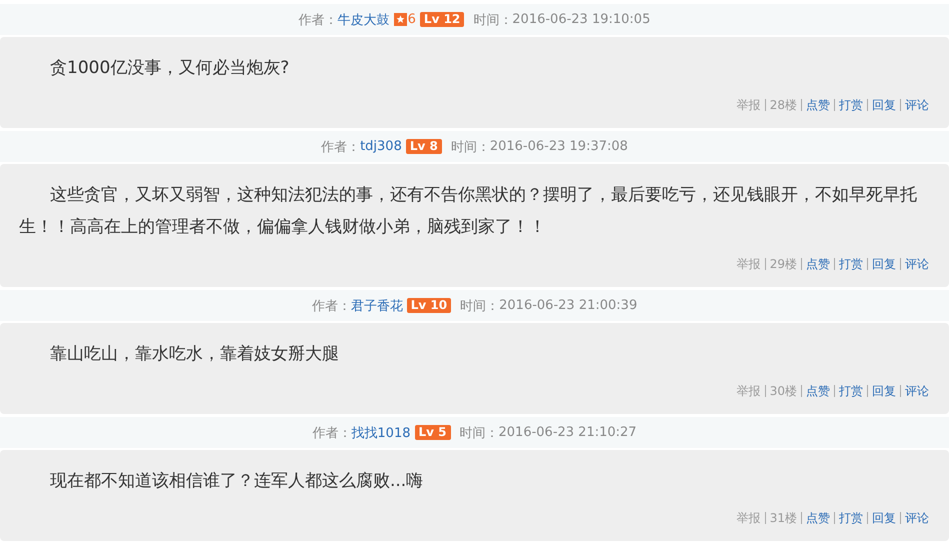 The height and width of the screenshot is (546, 949). What do you see at coordinates (380, 433) in the screenshot?
I see `author-link: 找找1018` at bounding box center [380, 433].